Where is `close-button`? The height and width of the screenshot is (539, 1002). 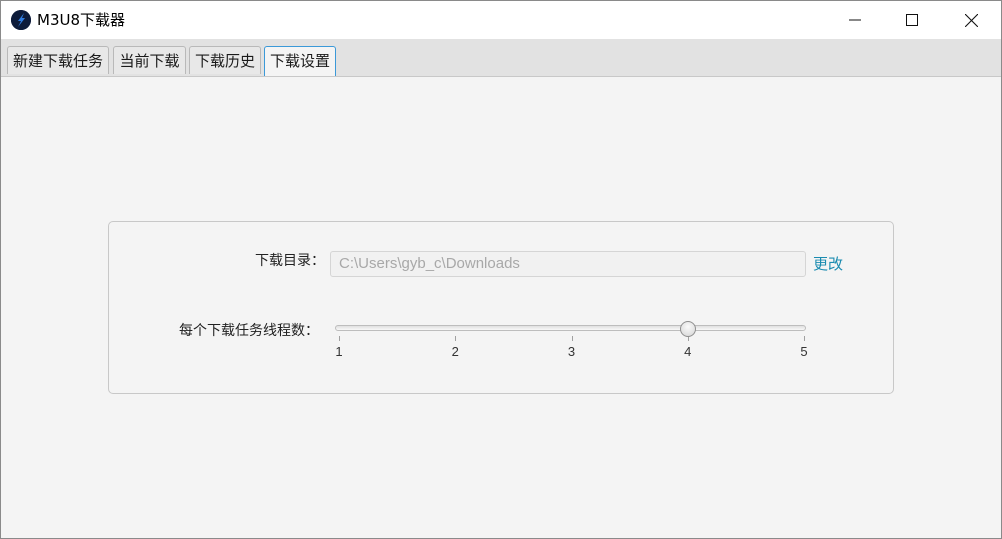 close-button is located at coordinates (971, 20).